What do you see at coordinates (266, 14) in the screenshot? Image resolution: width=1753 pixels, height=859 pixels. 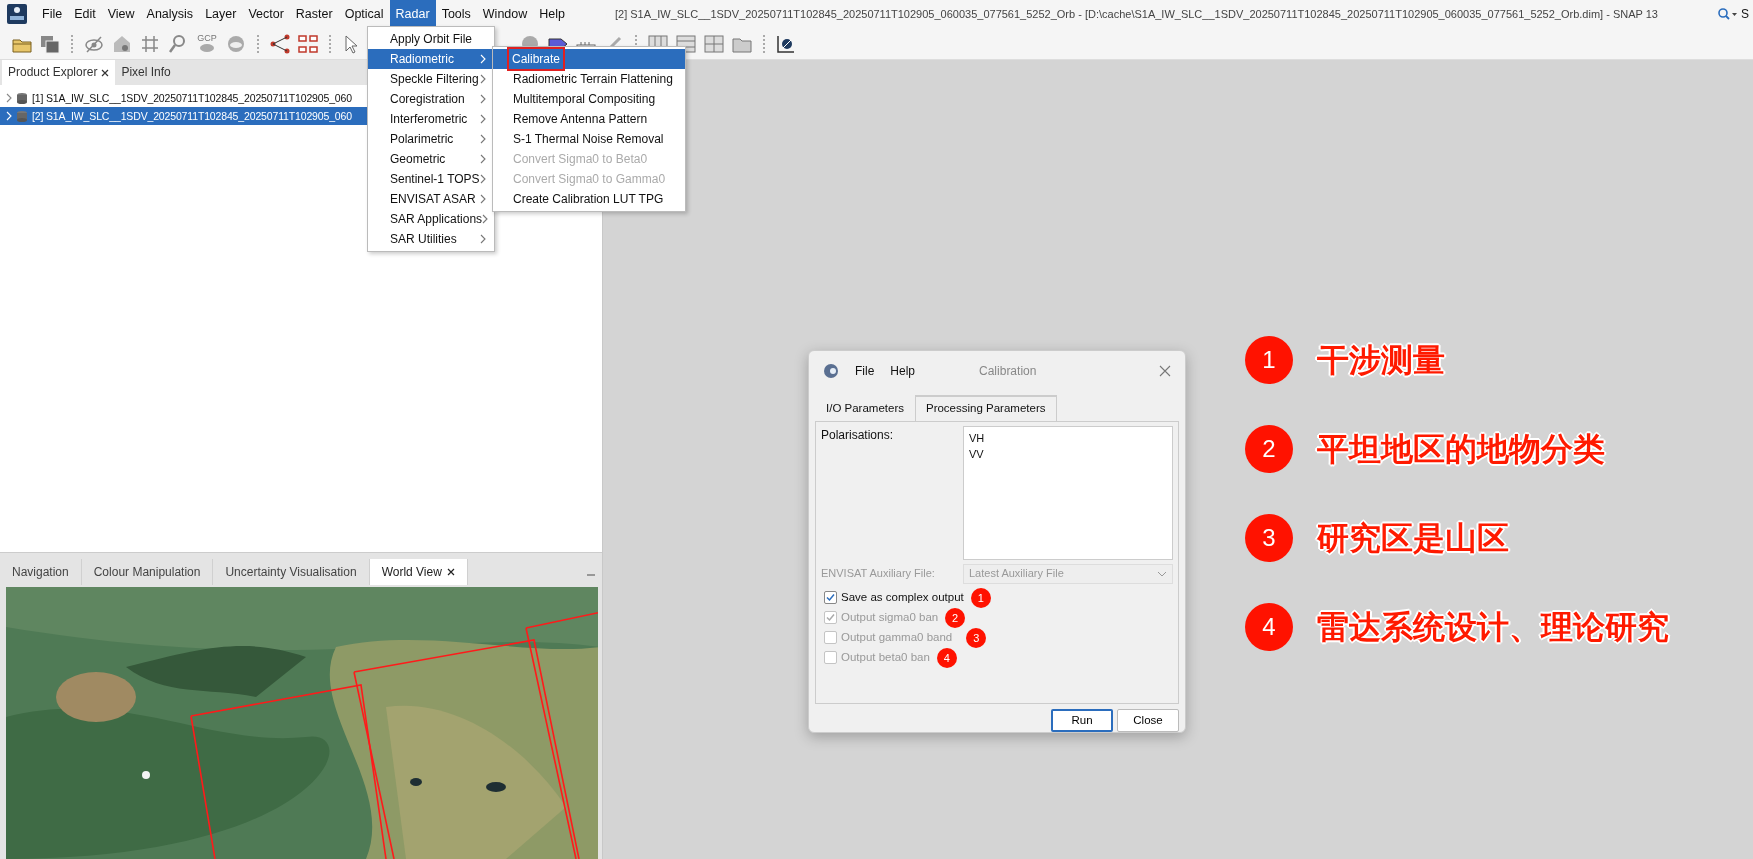 I see `menu-item: Vector` at bounding box center [266, 14].